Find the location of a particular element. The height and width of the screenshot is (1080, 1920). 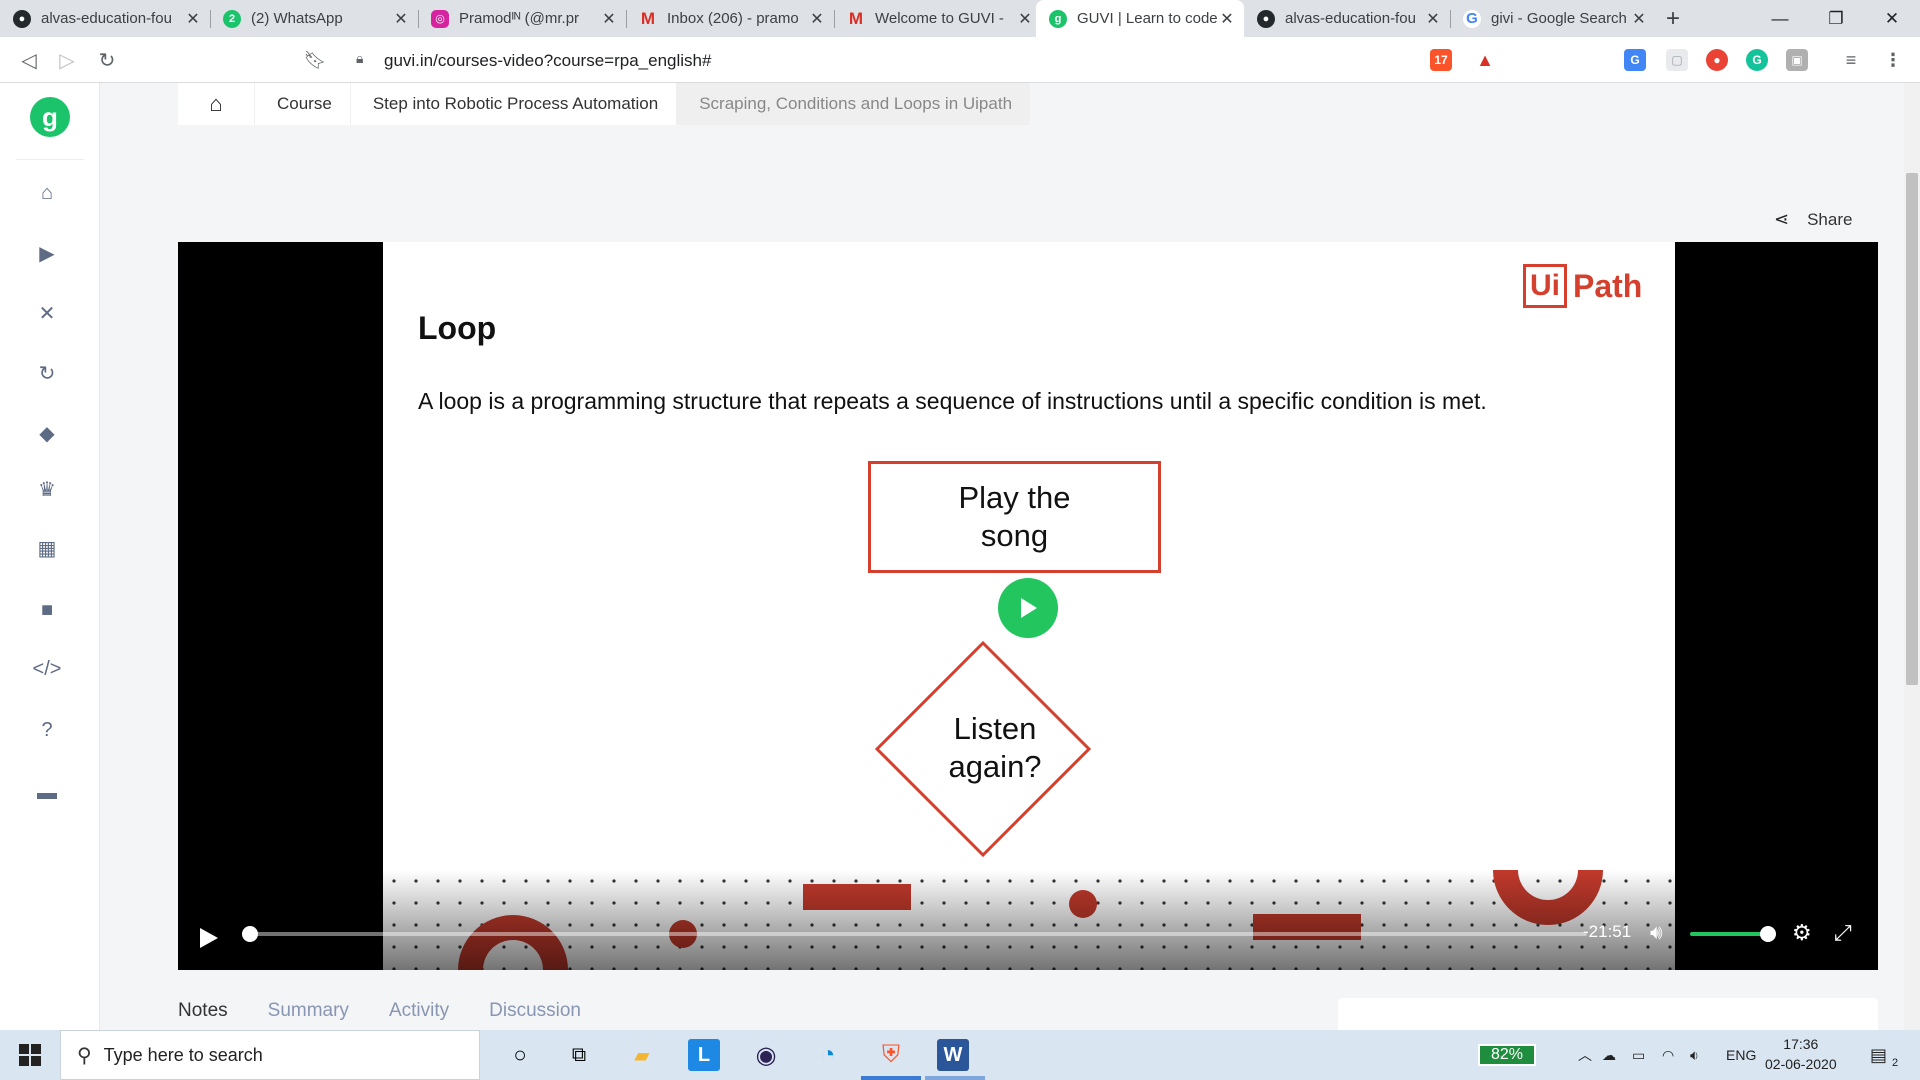

tab-activity: Activity is located at coordinates (419, 1011).